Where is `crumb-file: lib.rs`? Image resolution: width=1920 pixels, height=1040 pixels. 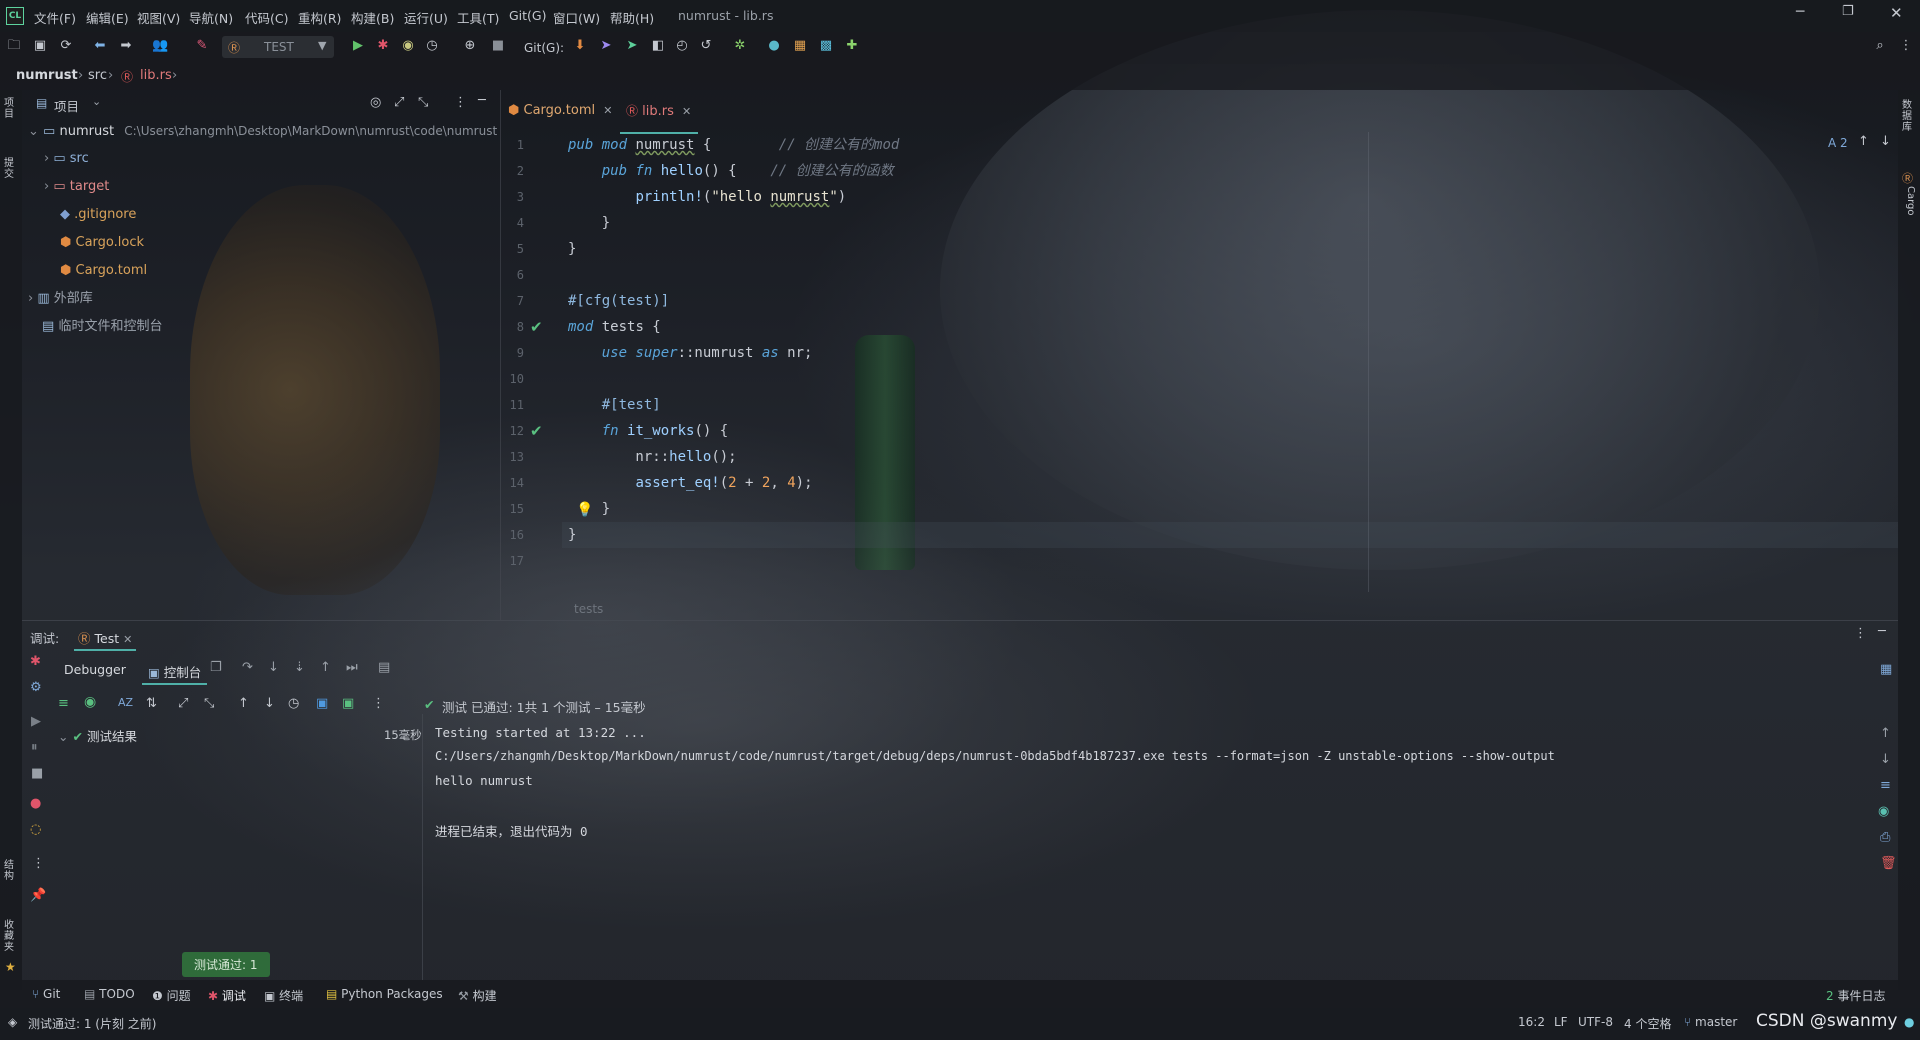 crumb-file: lib.rs is located at coordinates (156, 75).